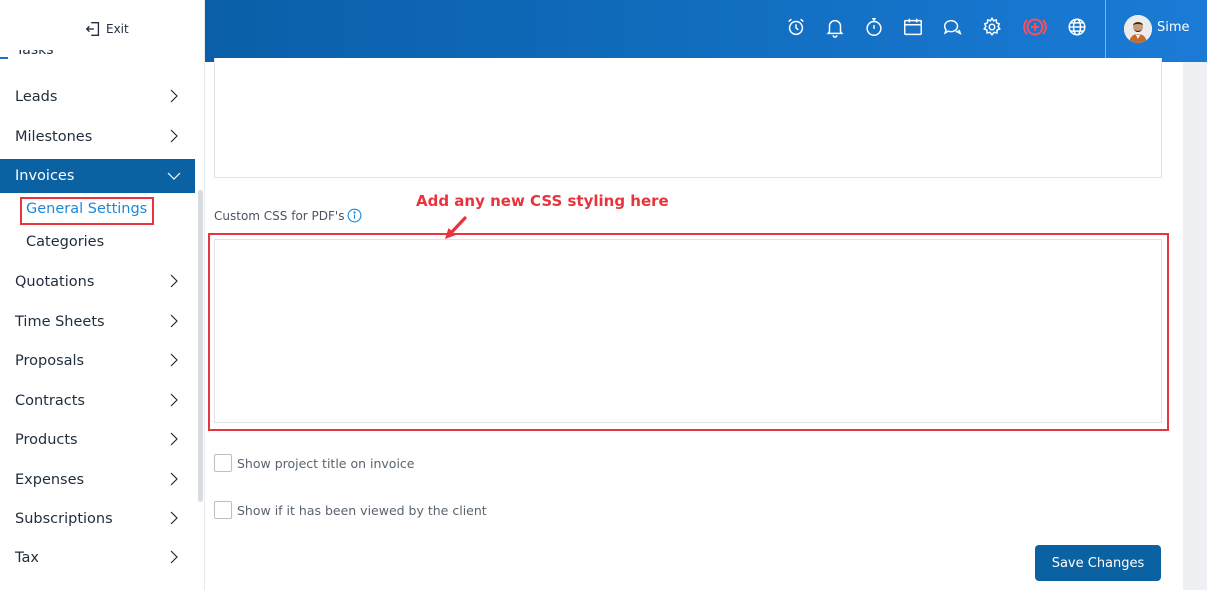  I want to click on top-bar: Sime, so click(706, 31).